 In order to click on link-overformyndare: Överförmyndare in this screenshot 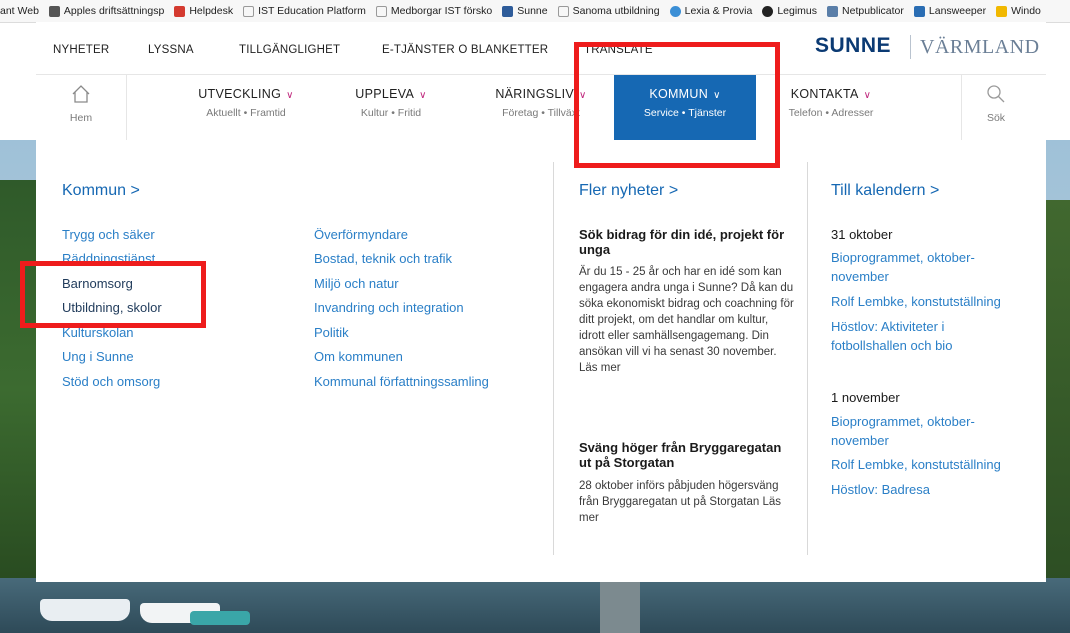, I will do `click(361, 234)`.